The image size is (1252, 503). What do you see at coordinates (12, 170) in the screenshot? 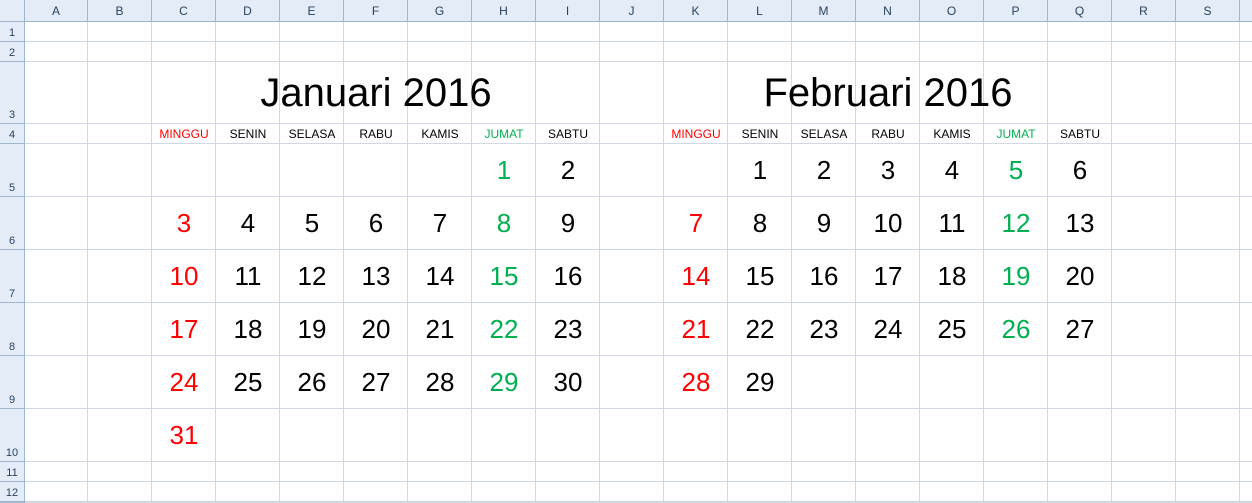
I see `row-header: 5` at bounding box center [12, 170].